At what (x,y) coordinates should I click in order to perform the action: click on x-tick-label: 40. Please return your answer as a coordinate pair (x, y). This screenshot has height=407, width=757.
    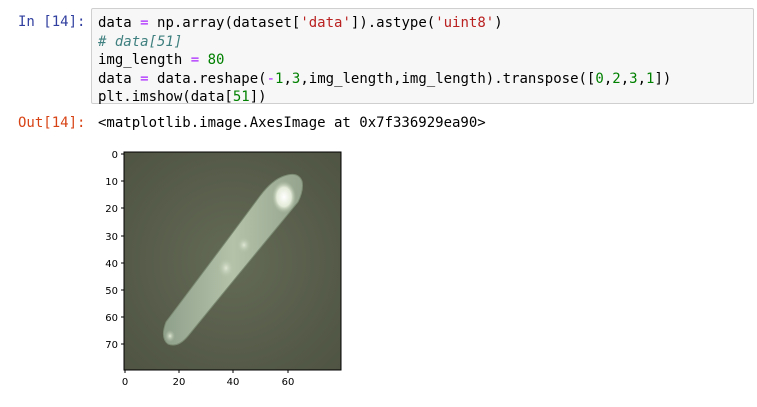
    Looking at the image, I should click on (233, 382).